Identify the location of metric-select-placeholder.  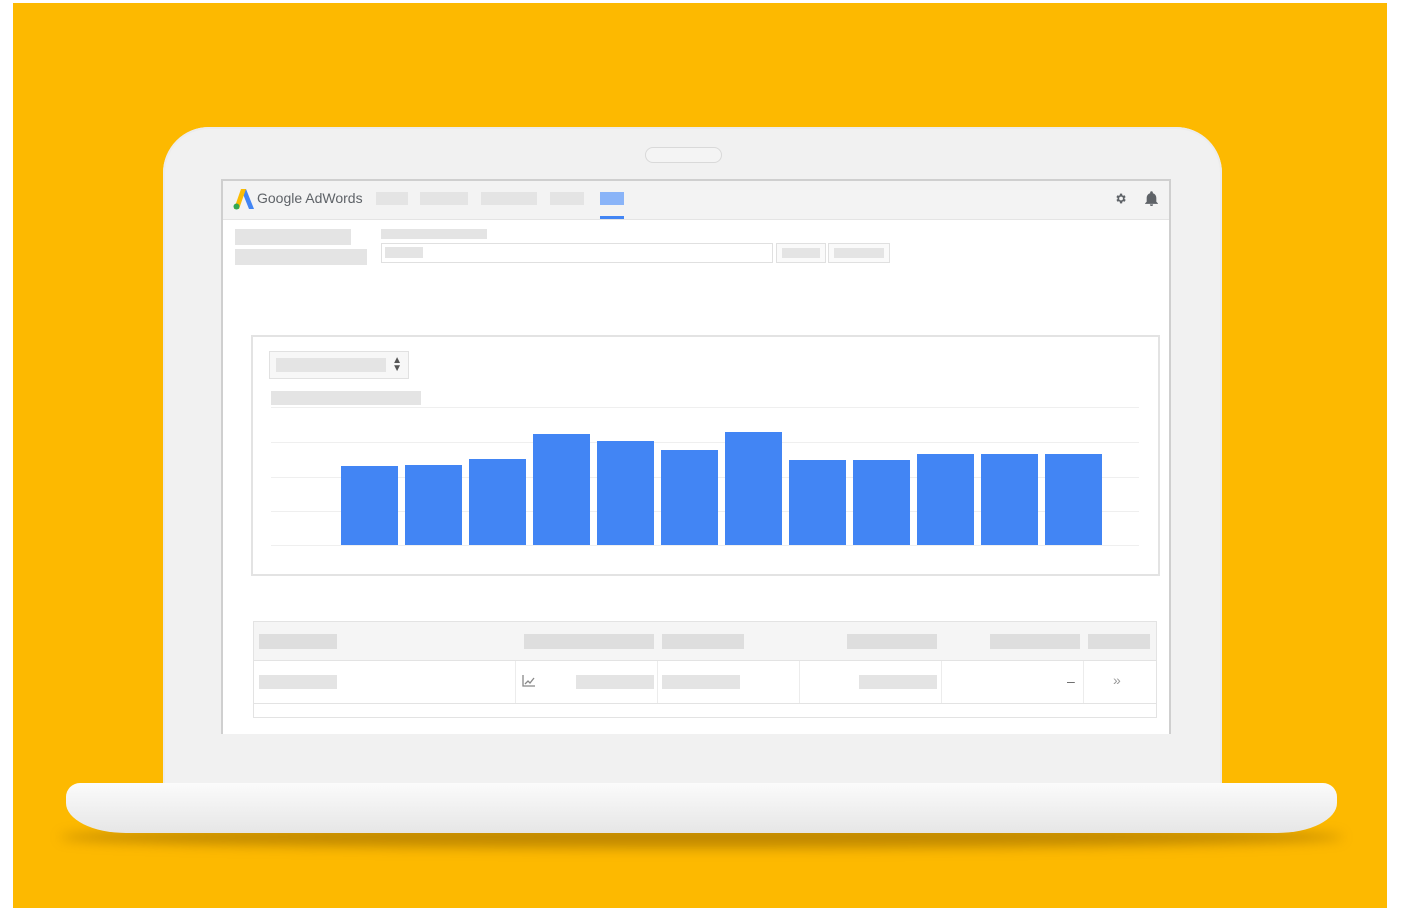
(331, 365).